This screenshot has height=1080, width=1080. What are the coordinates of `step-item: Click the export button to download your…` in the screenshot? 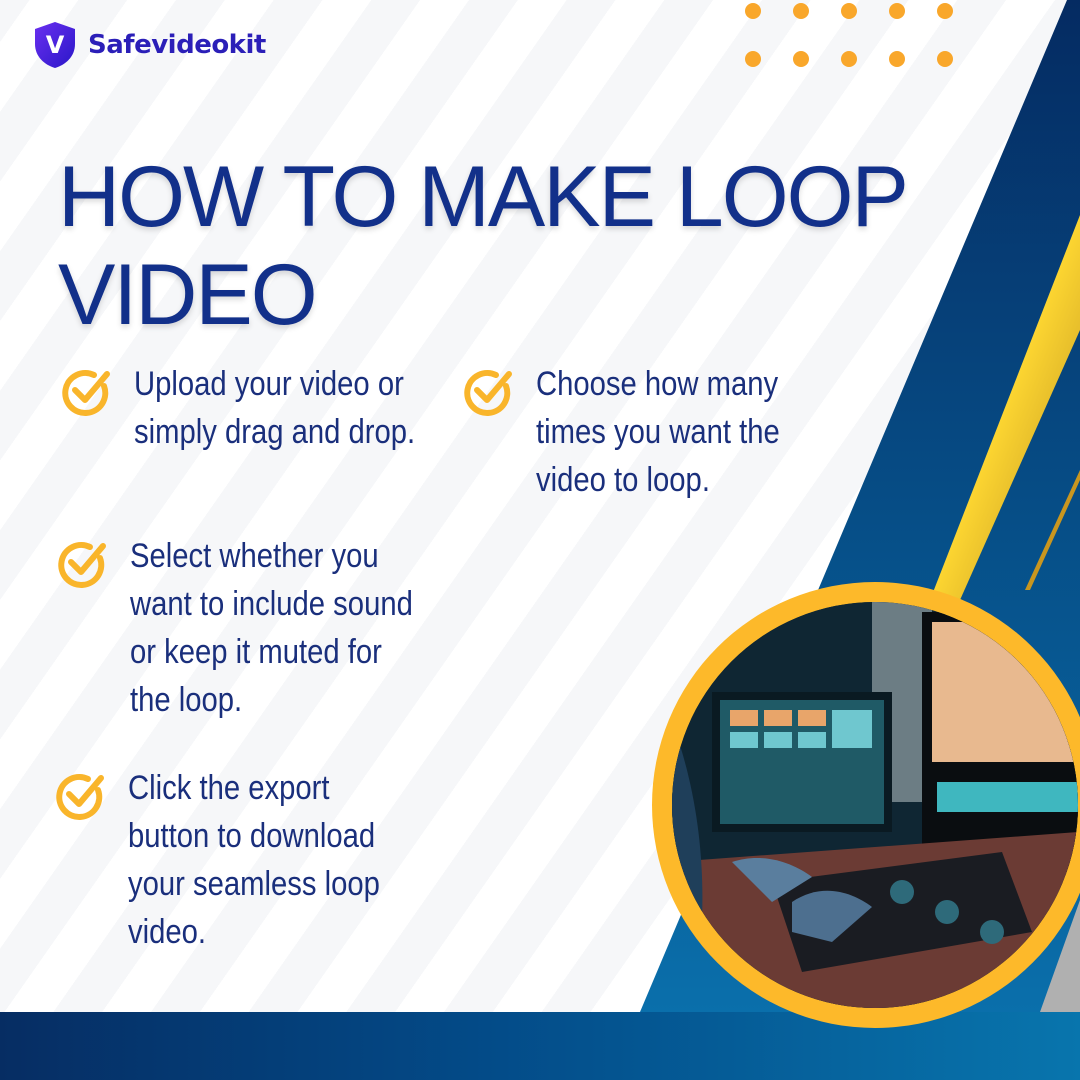 It's located at (256, 860).